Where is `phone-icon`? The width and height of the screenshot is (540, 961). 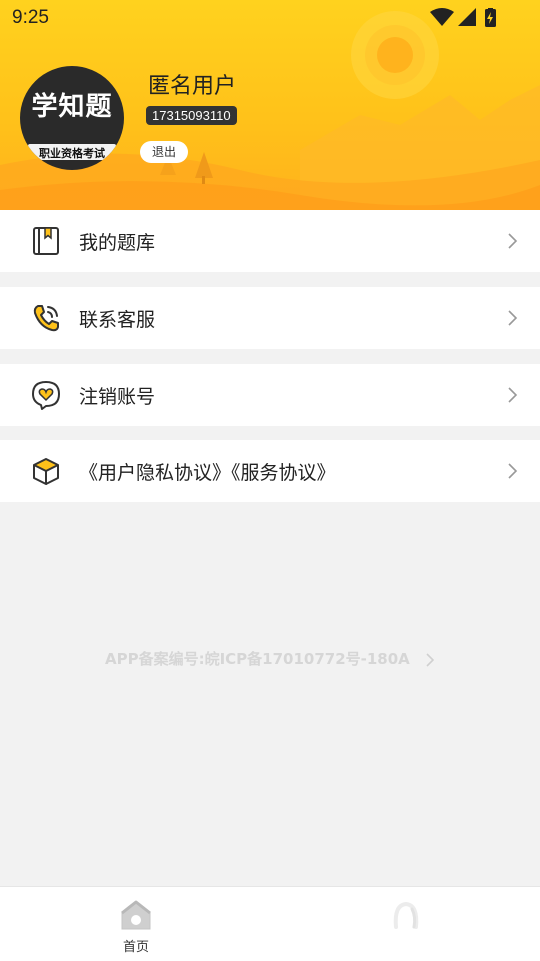 phone-icon is located at coordinates (46, 318).